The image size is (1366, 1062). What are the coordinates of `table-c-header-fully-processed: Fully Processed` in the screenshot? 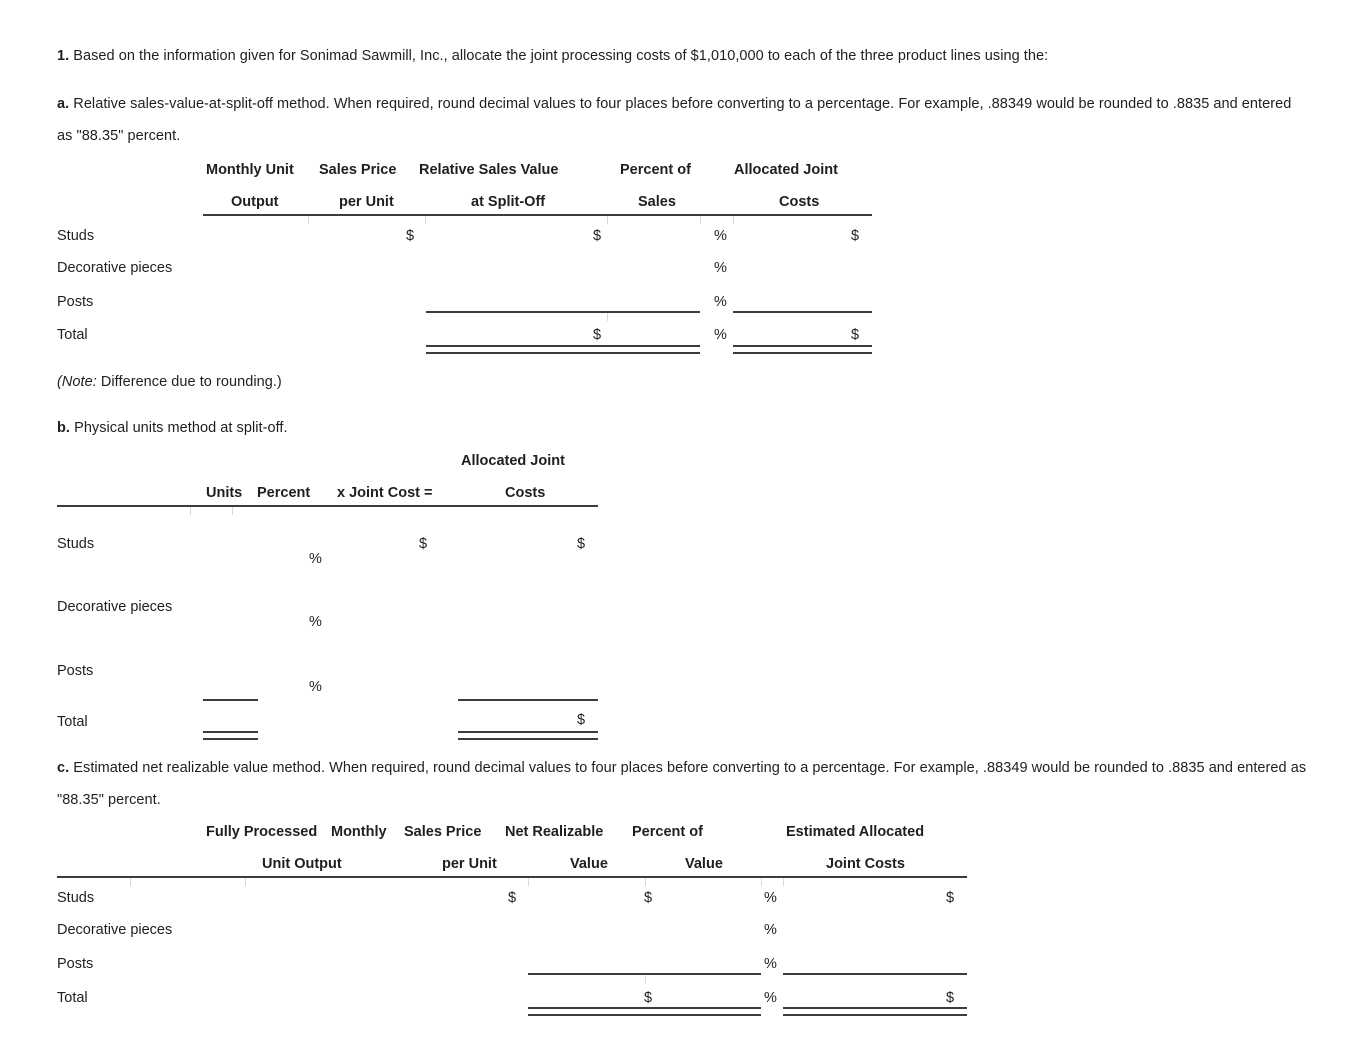 It's located at (262, 832).